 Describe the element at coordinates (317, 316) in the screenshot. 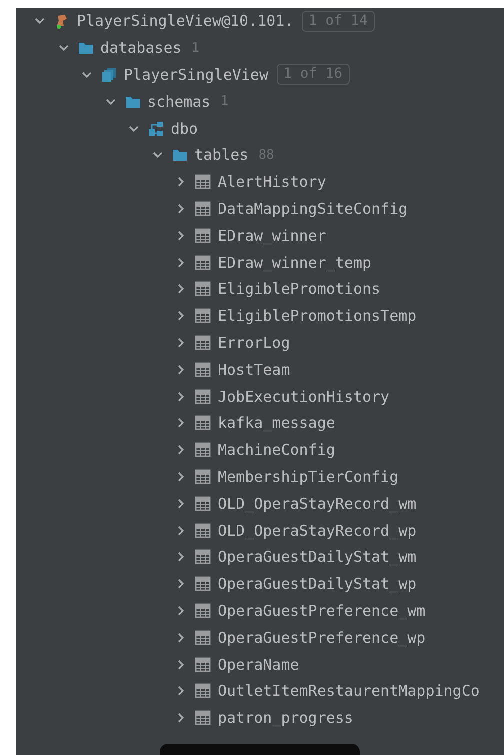

I see `tree-item-label: EligiblePromotionsTemp` at that location.